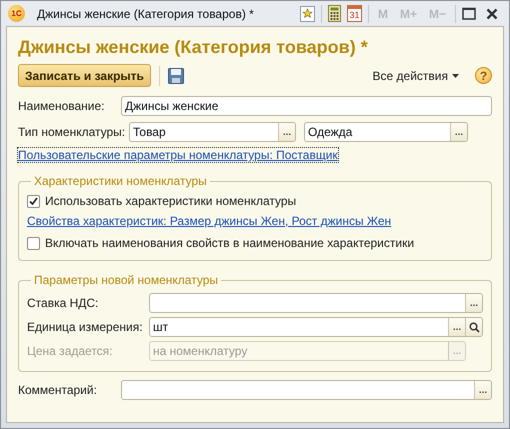 This screenshot has height=429, width=510. What do you see at coordinates (299, 327) in the screenshot?
I see `text-input: шт` at bounding box center [299, 327].